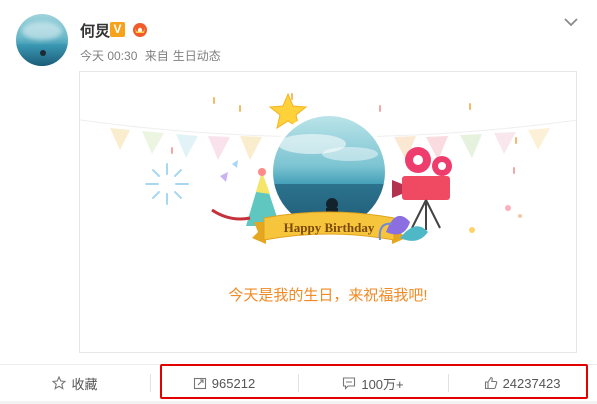  Describe the element at coordinates (95, 30) in the screenshot. I see `username: 何炅` at that location.